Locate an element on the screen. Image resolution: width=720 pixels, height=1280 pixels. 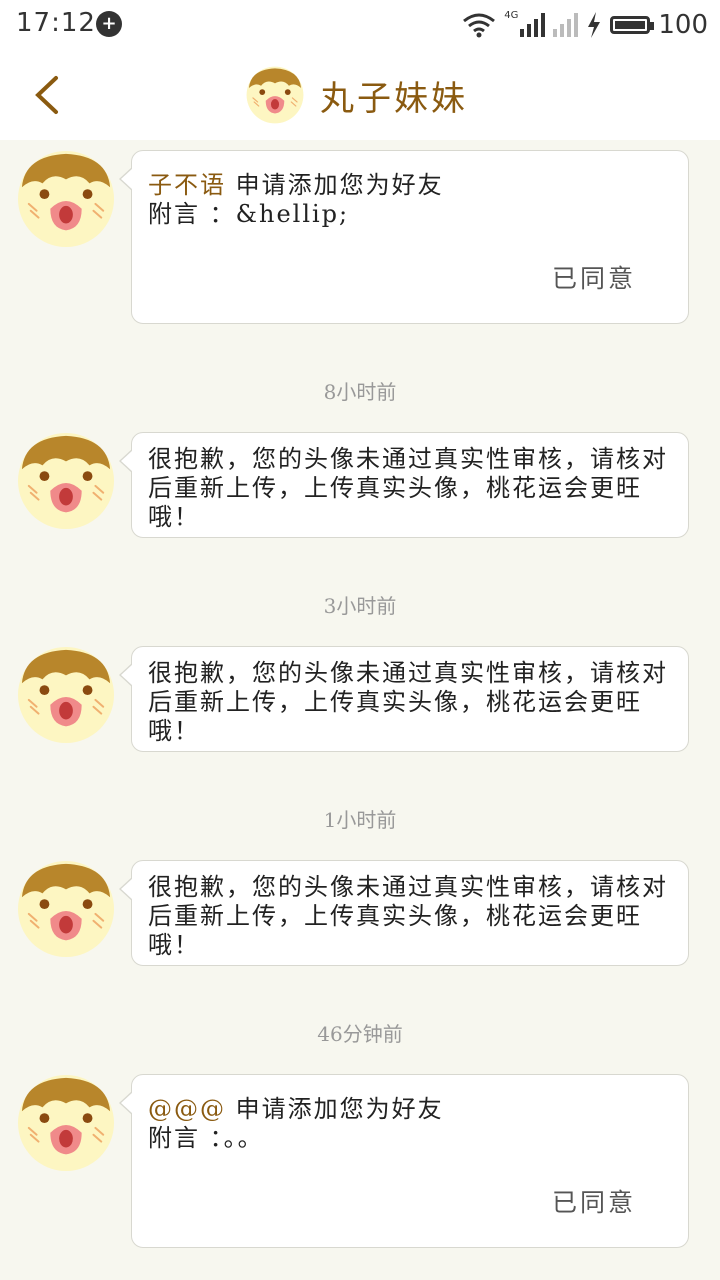
requester-name: 子不语 is located at coordinates (187, 185).